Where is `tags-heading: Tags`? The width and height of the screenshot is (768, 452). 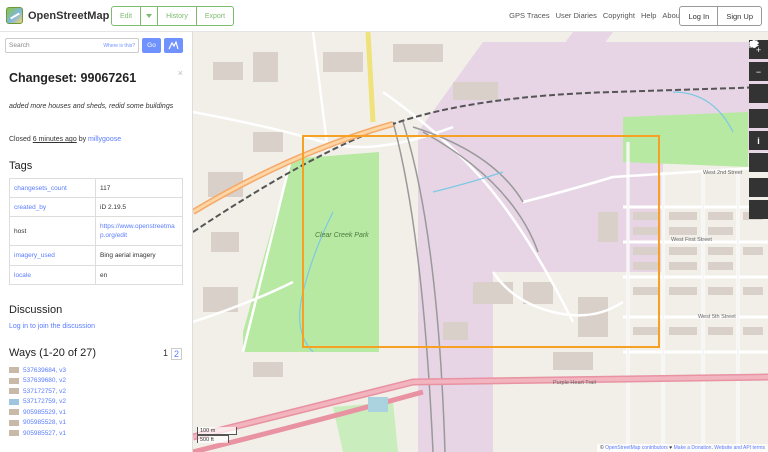
tags-heading: Tags is located at coordinates (21, 166).